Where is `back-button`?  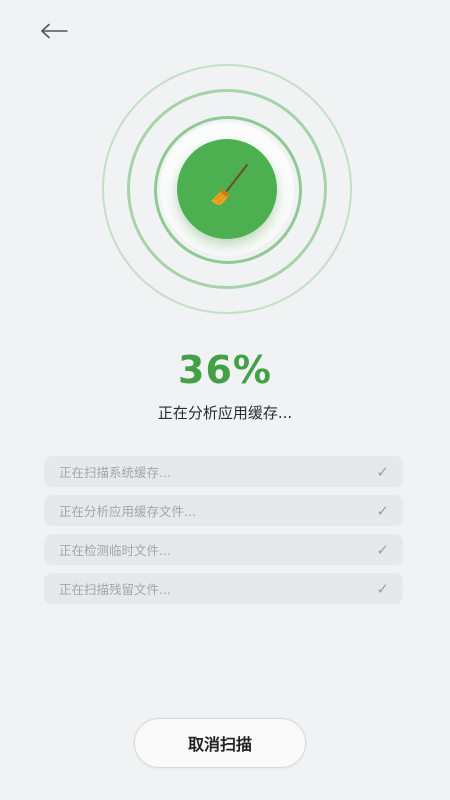
back-button is located at coordinates (54, 31).